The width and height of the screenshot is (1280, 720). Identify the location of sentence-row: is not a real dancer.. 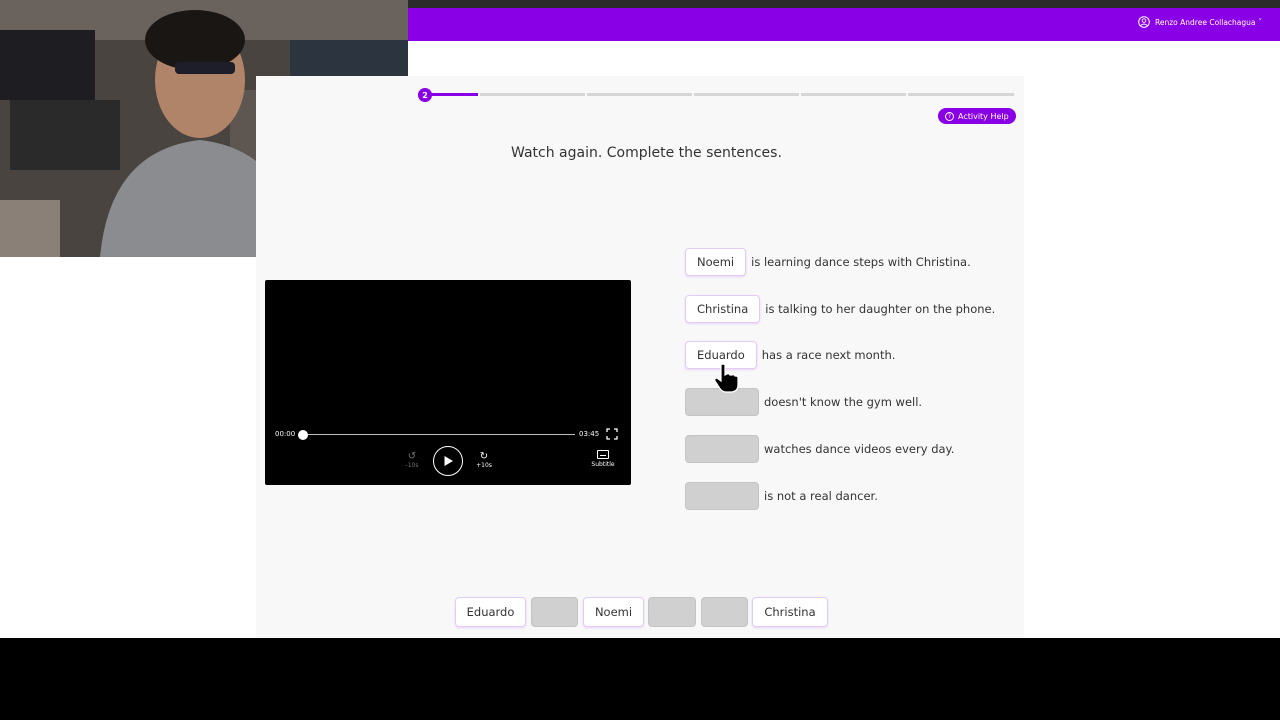
(781, 496).